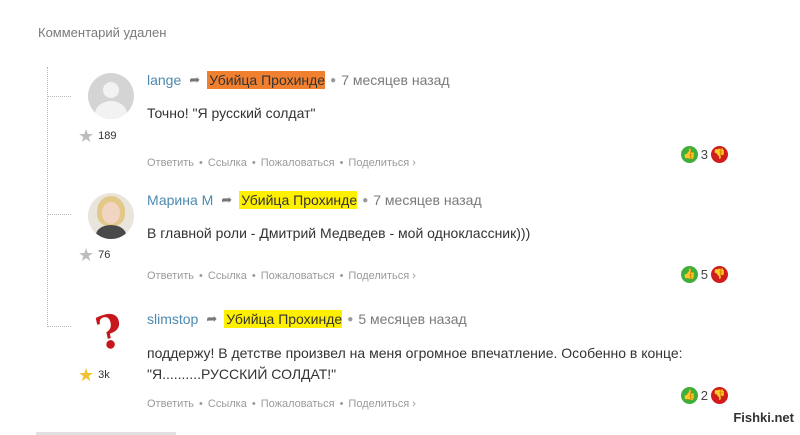 The height and width of the screenshot is (435, 800). Describe the element at coordinates (763, 417) in the screenshot. I see `watermark-logo: Fishki.net` at that location.